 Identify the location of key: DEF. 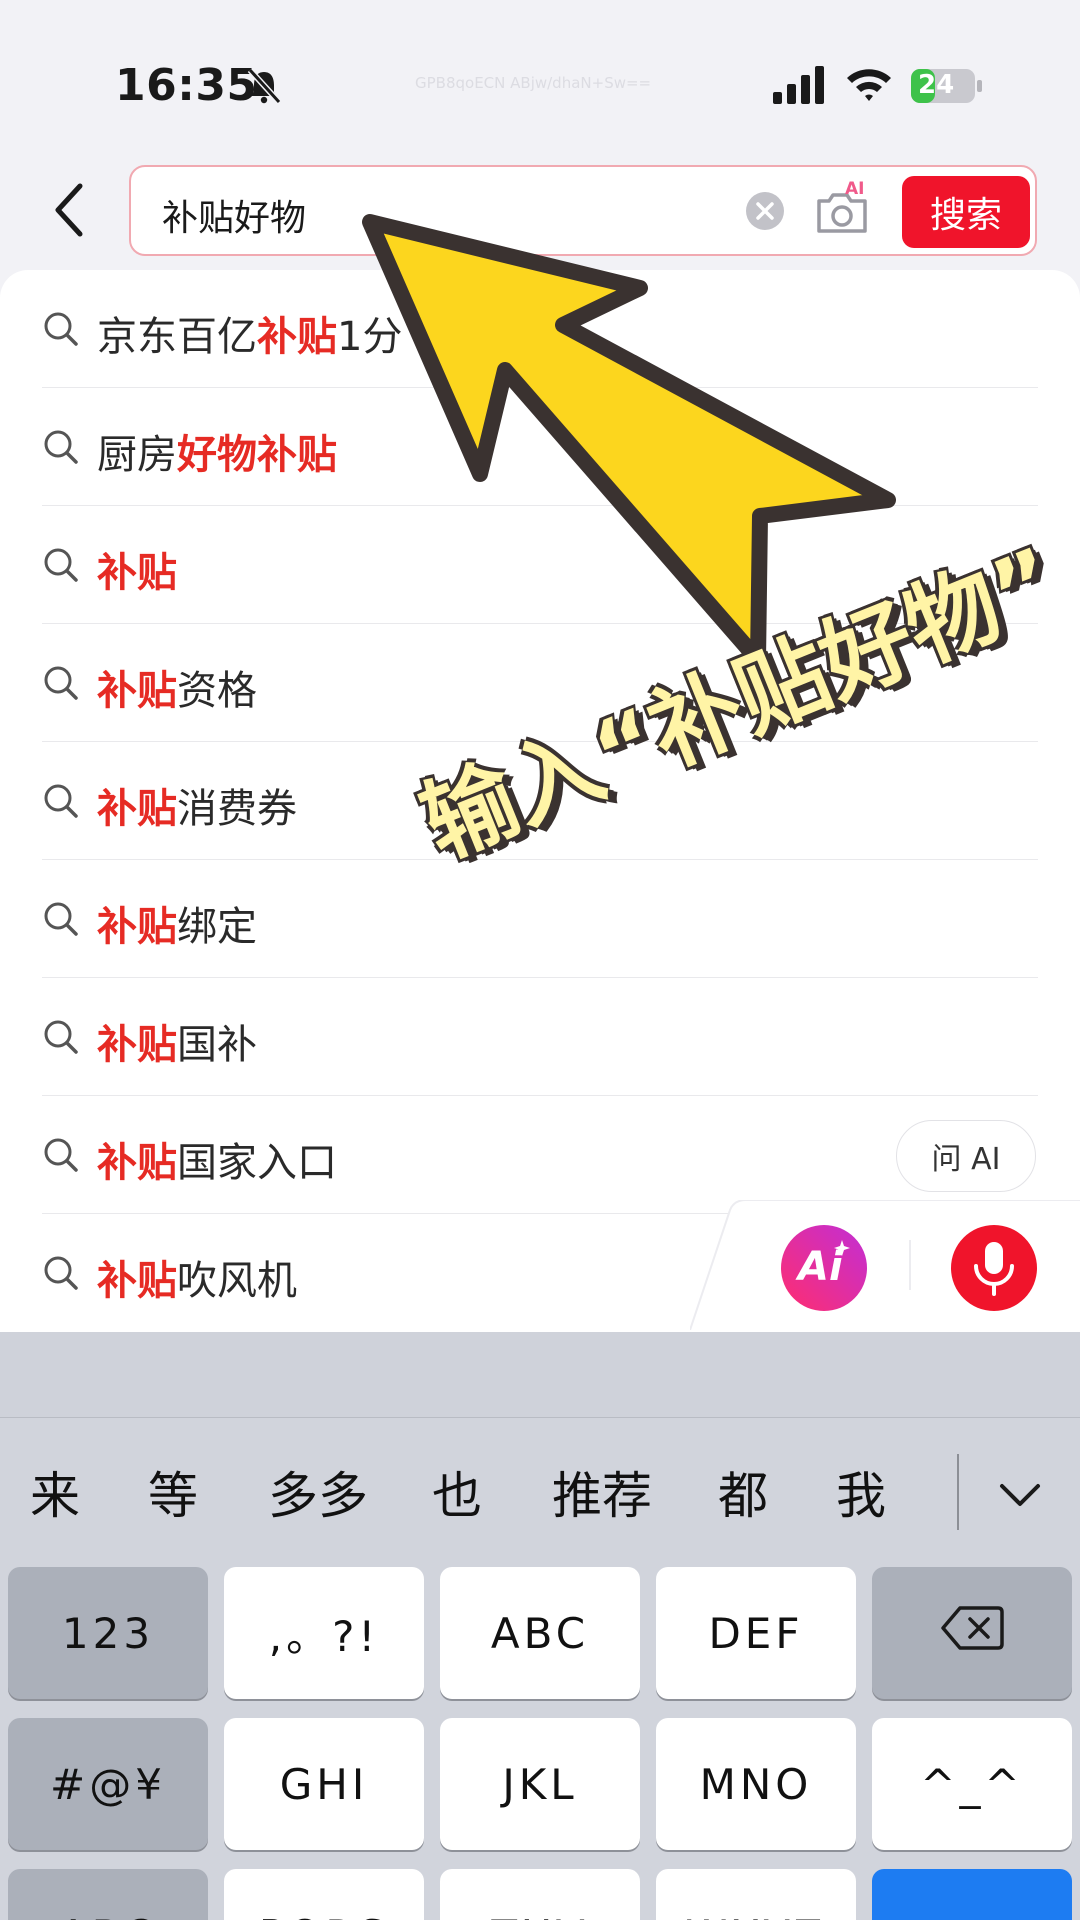
(756, 1633).